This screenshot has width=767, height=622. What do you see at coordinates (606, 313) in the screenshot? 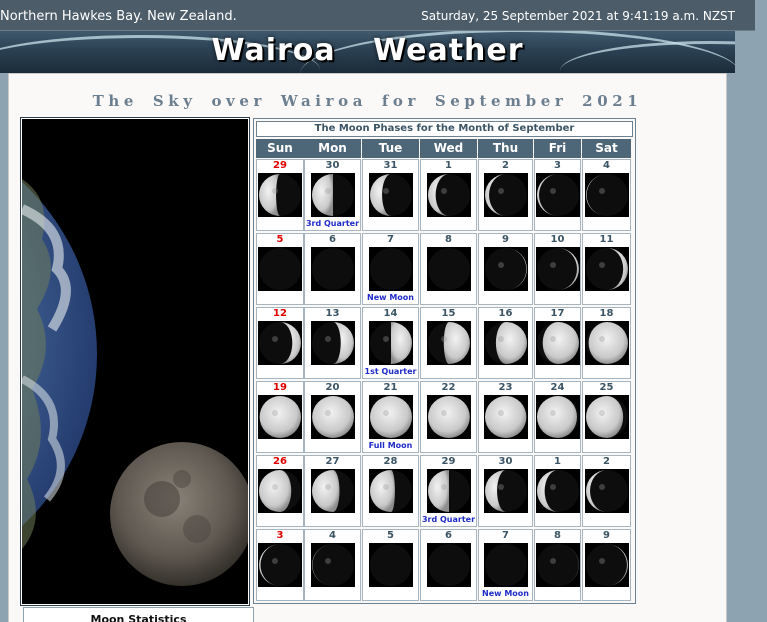
I see `day-number: 18` at bounding box center [606, 313].